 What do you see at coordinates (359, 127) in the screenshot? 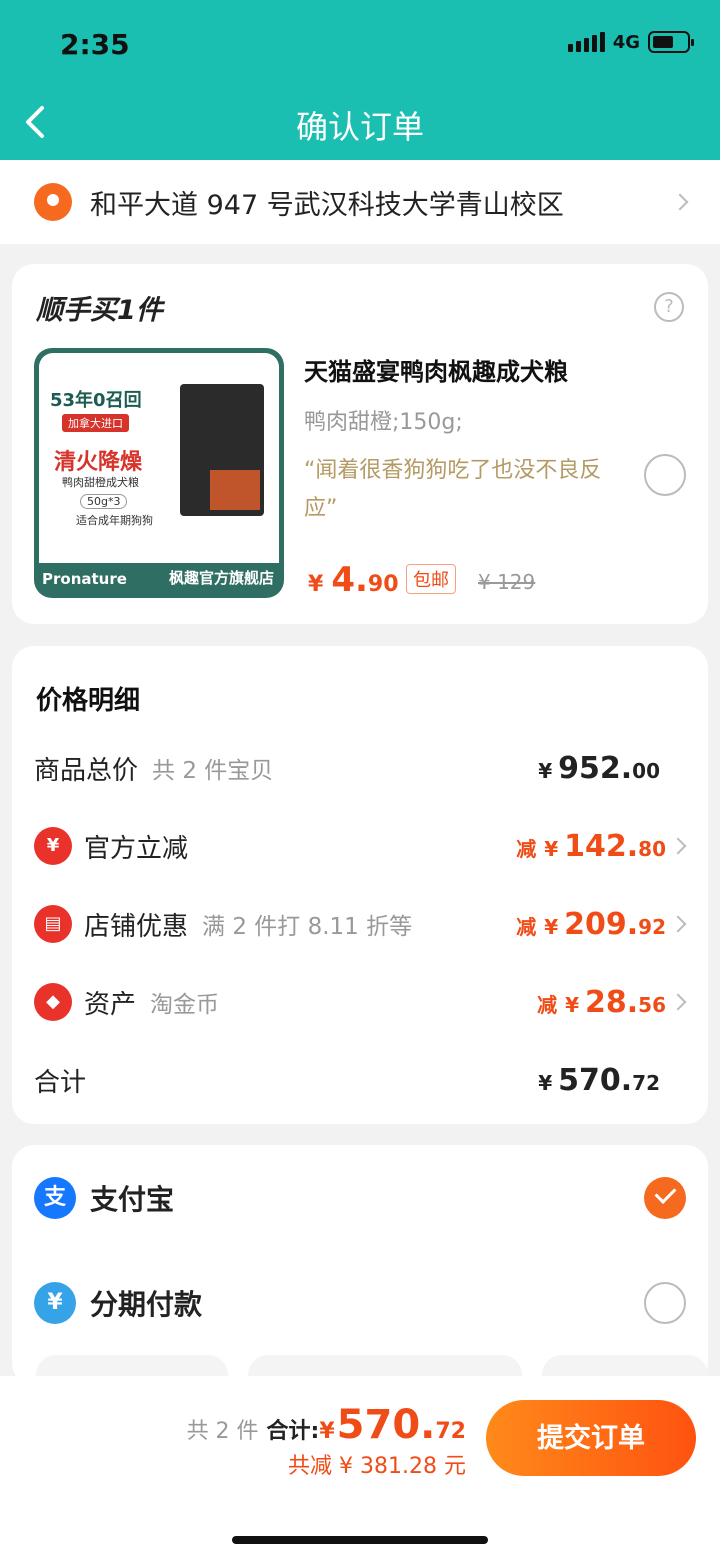
I see `page-title: 确认订单` at bounding box center [359, 127].